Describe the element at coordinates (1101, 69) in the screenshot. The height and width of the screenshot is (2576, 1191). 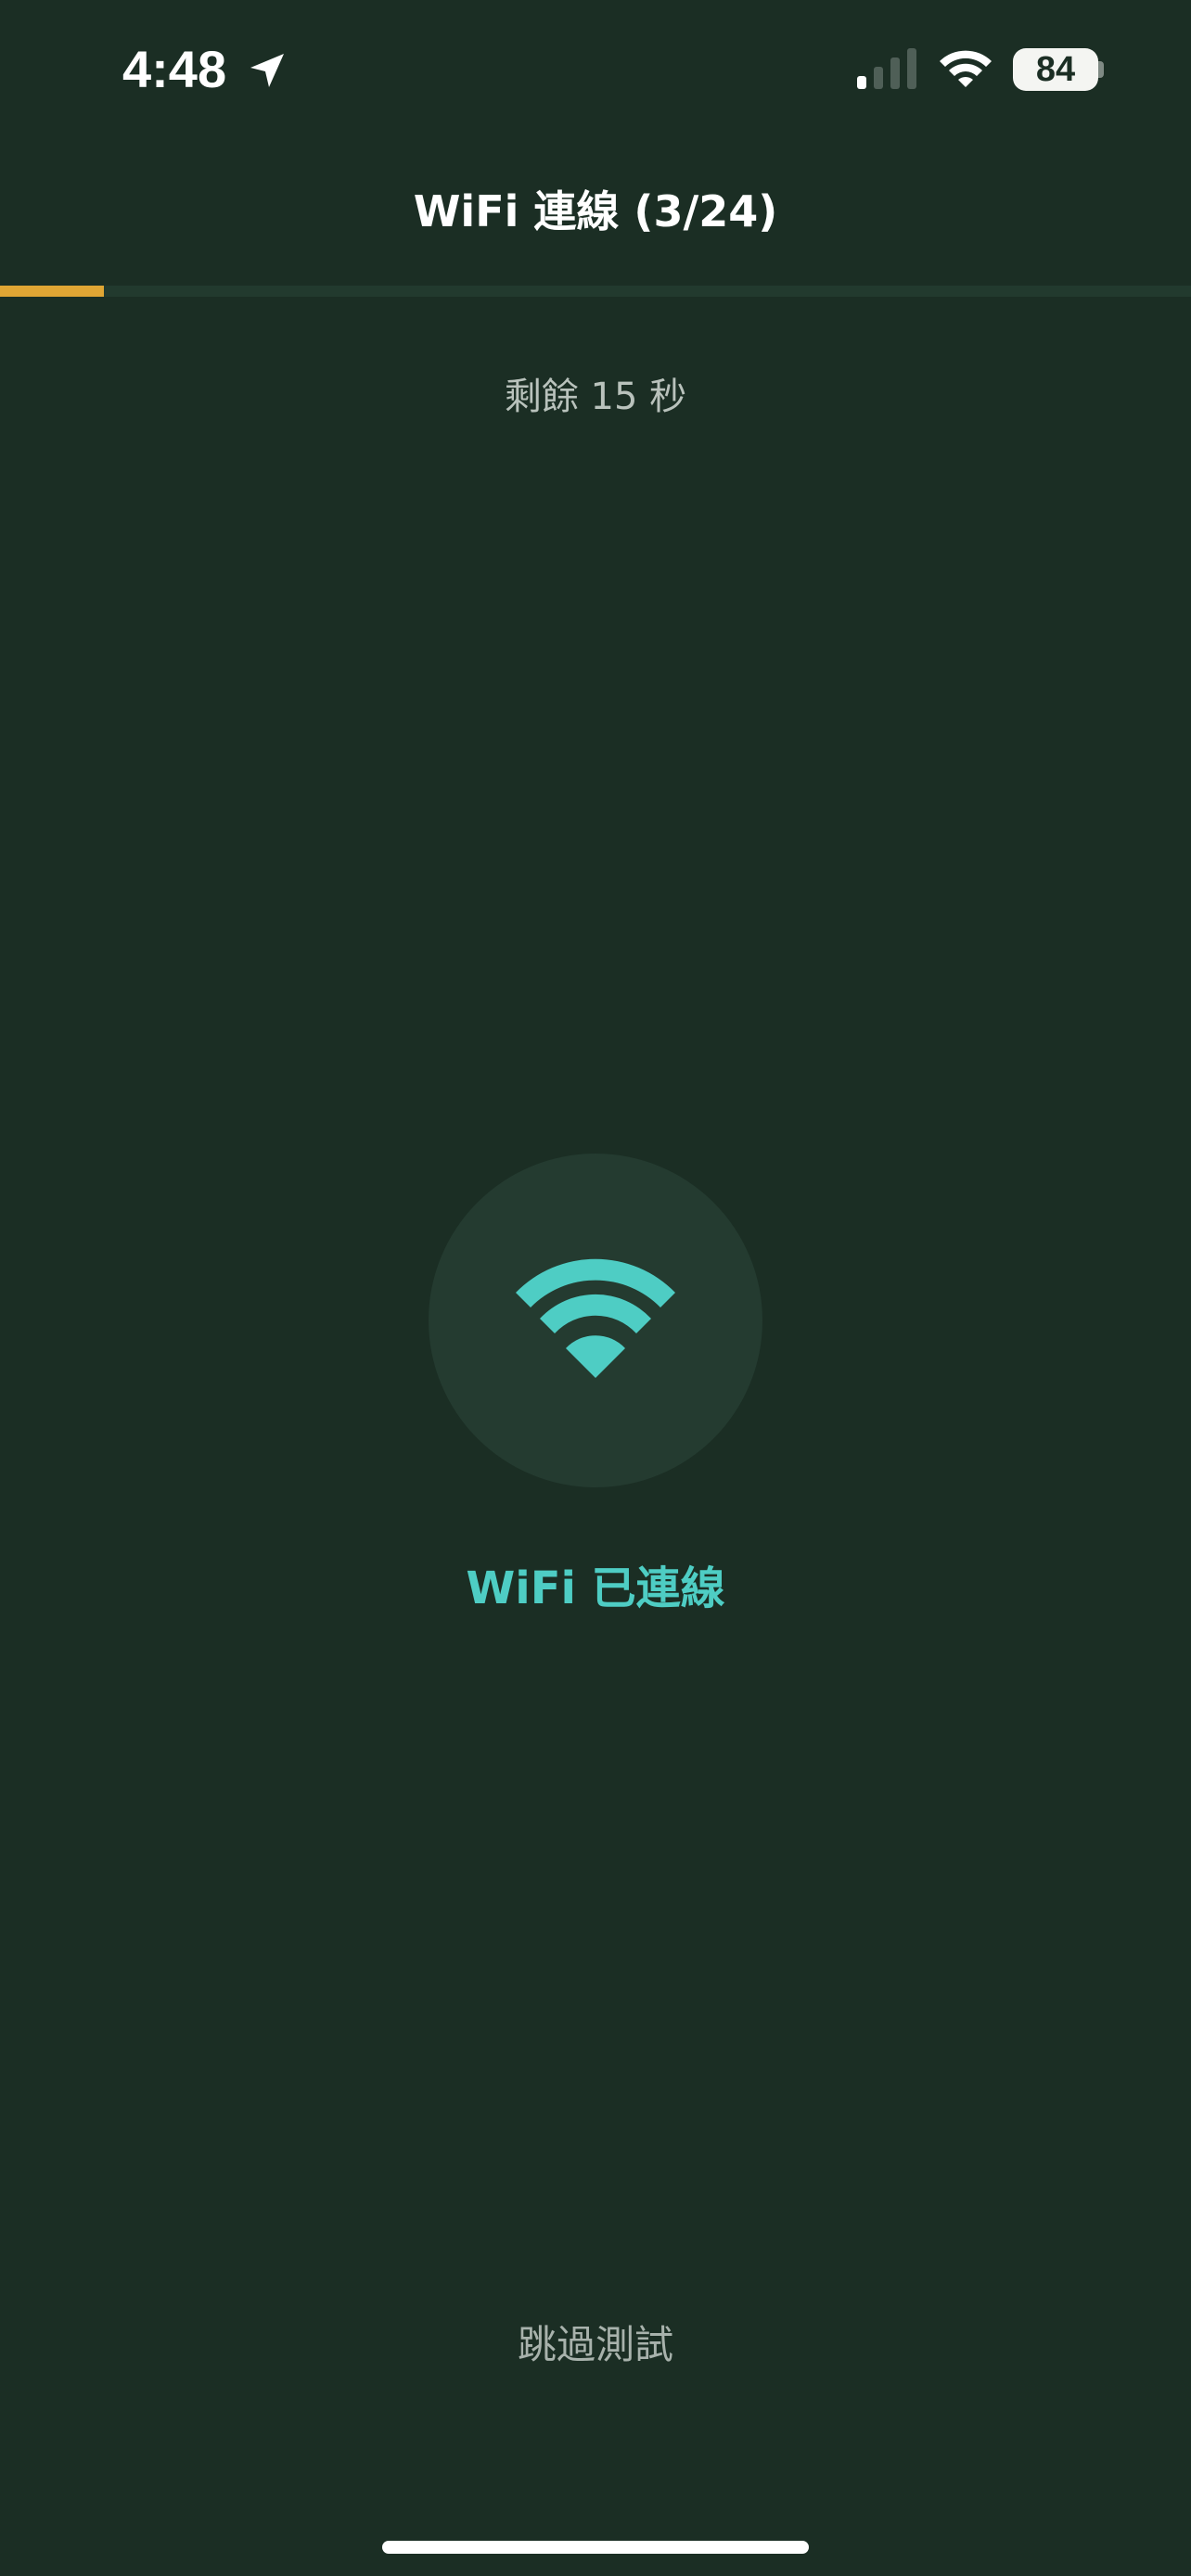
I see `battery-tip` at that location.